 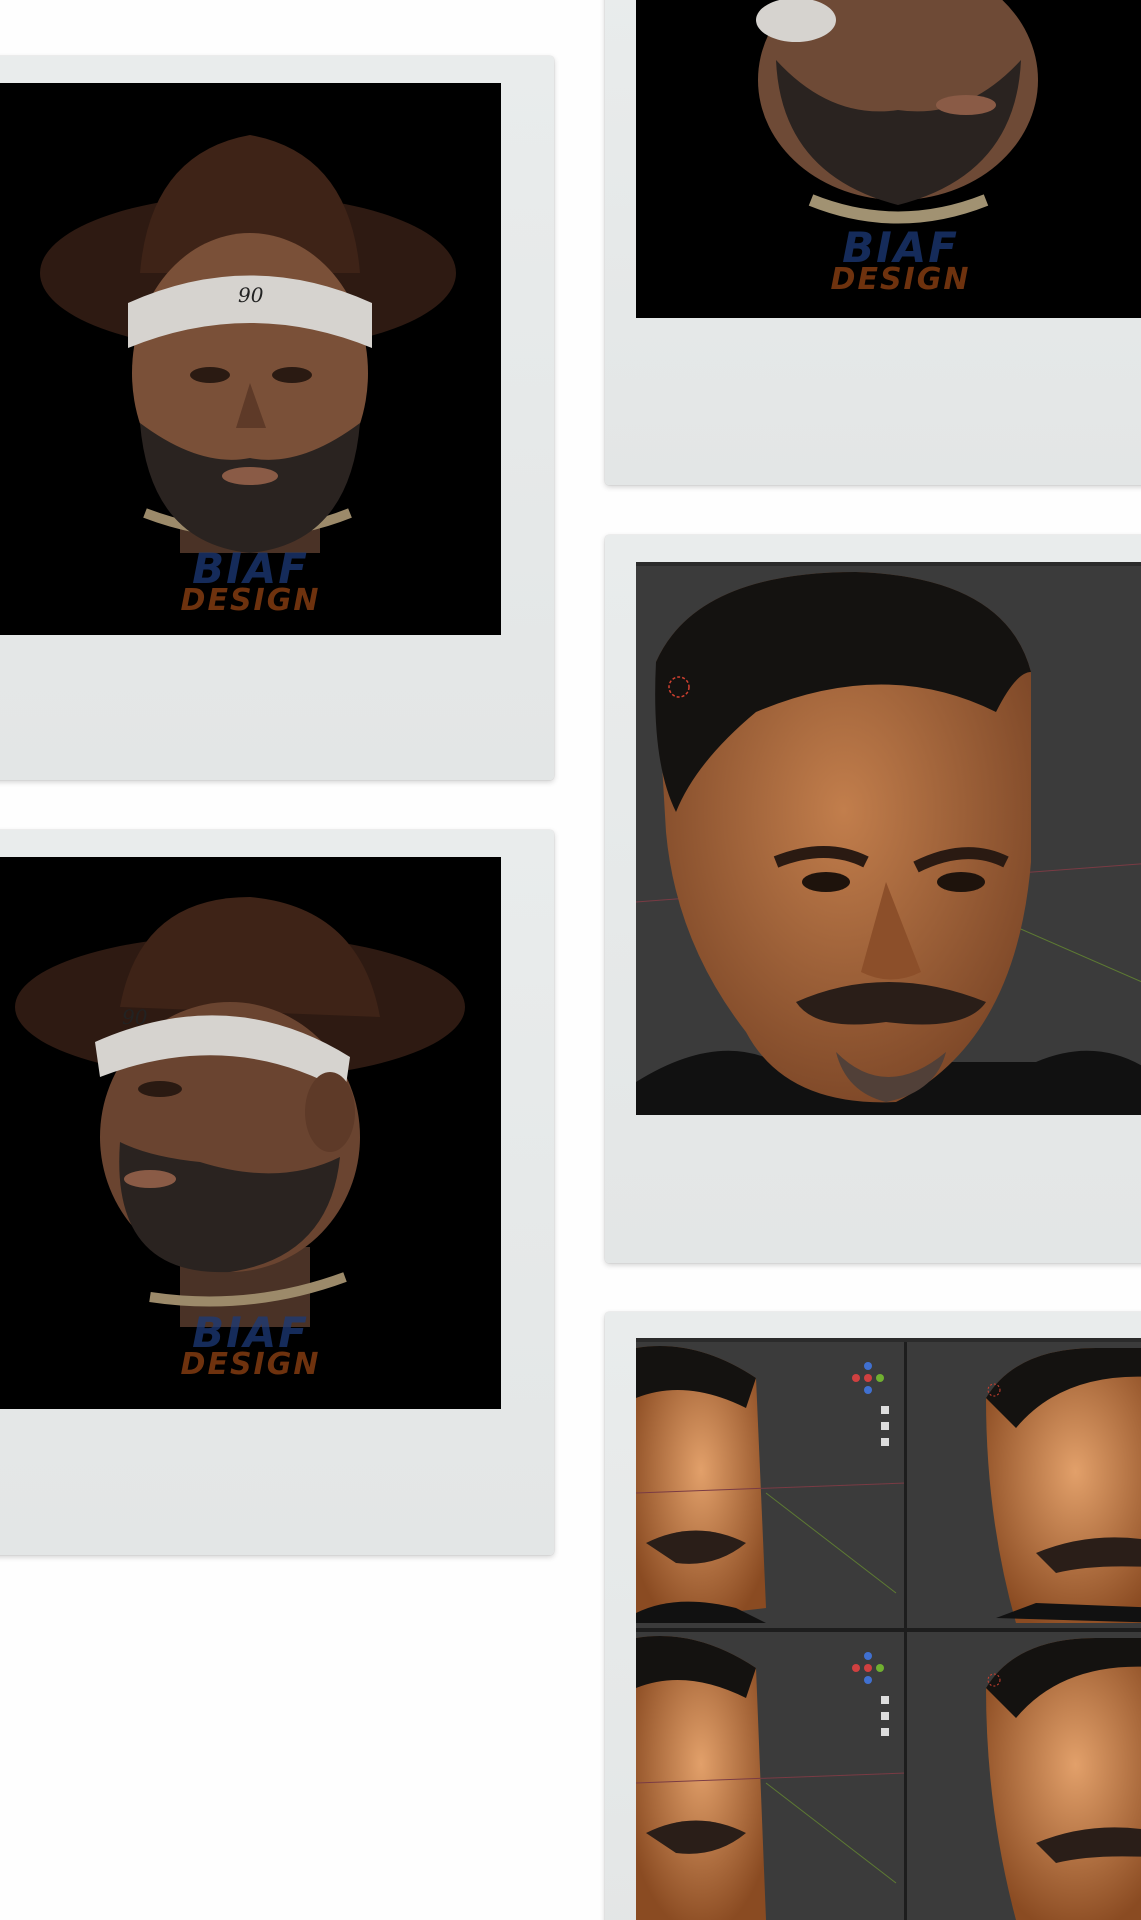 I want to click on photo-hat-portrait-front: 90 BIAF DESIGN, so click(x=250, y=359).